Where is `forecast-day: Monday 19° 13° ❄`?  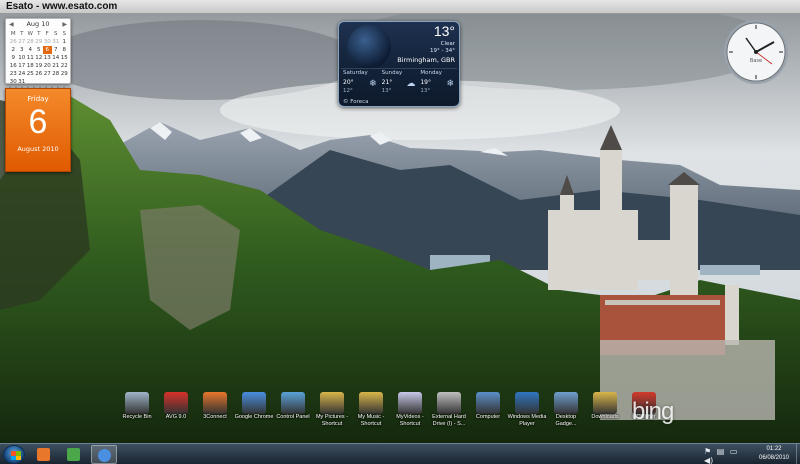 forecast-day: Monday 19° 13° ❄ is located at coordinates (437, 83).